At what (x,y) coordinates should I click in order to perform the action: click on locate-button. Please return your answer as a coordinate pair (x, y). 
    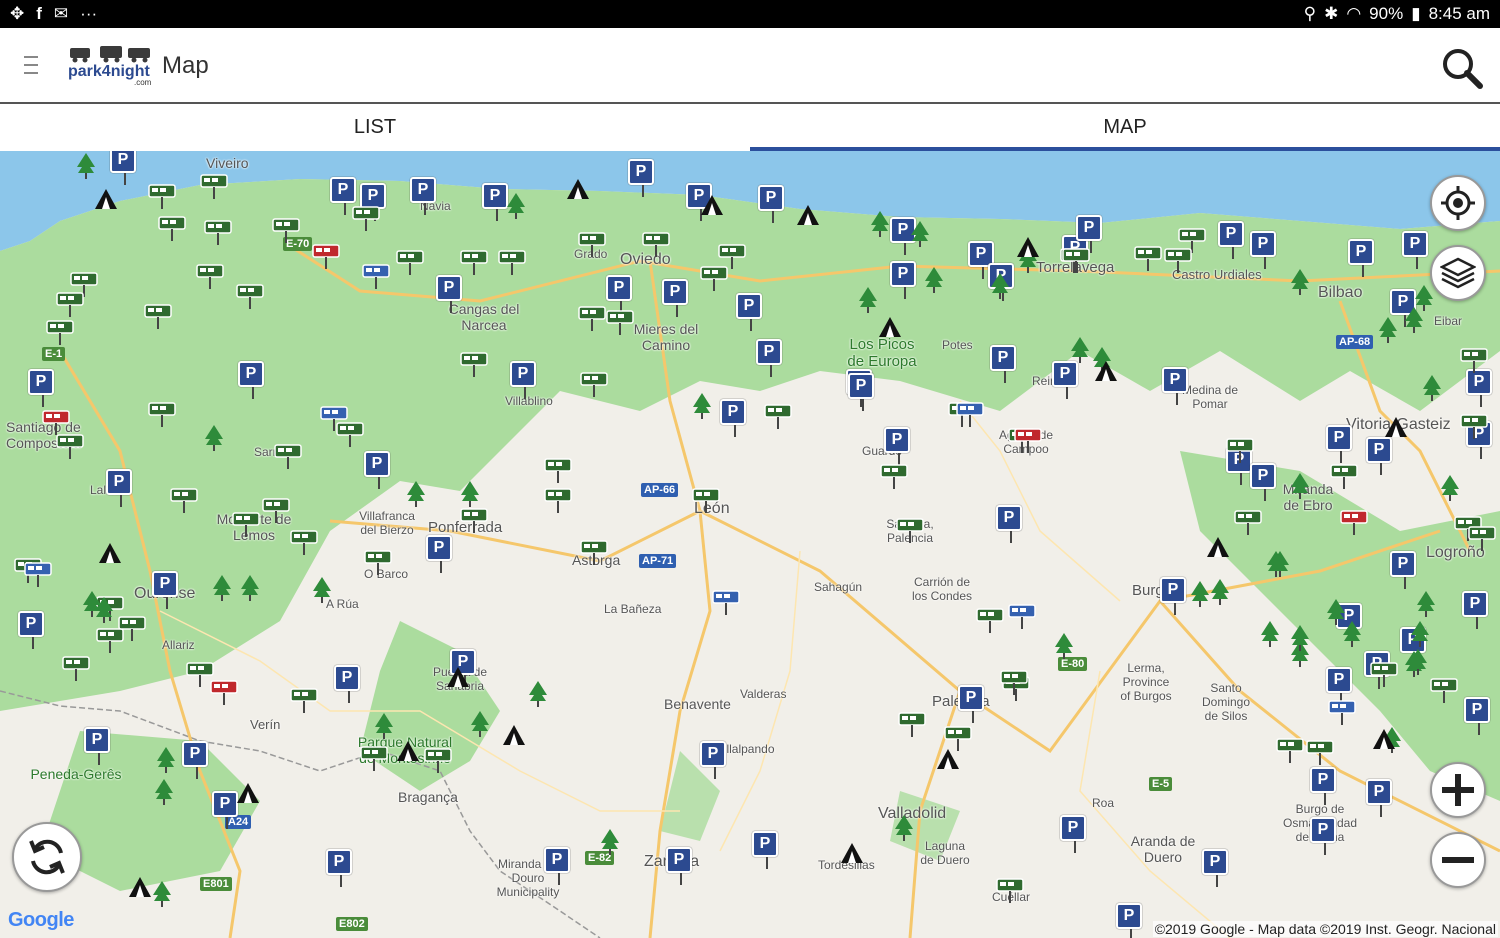
    Looking at the image, I should click on (1458, 203).